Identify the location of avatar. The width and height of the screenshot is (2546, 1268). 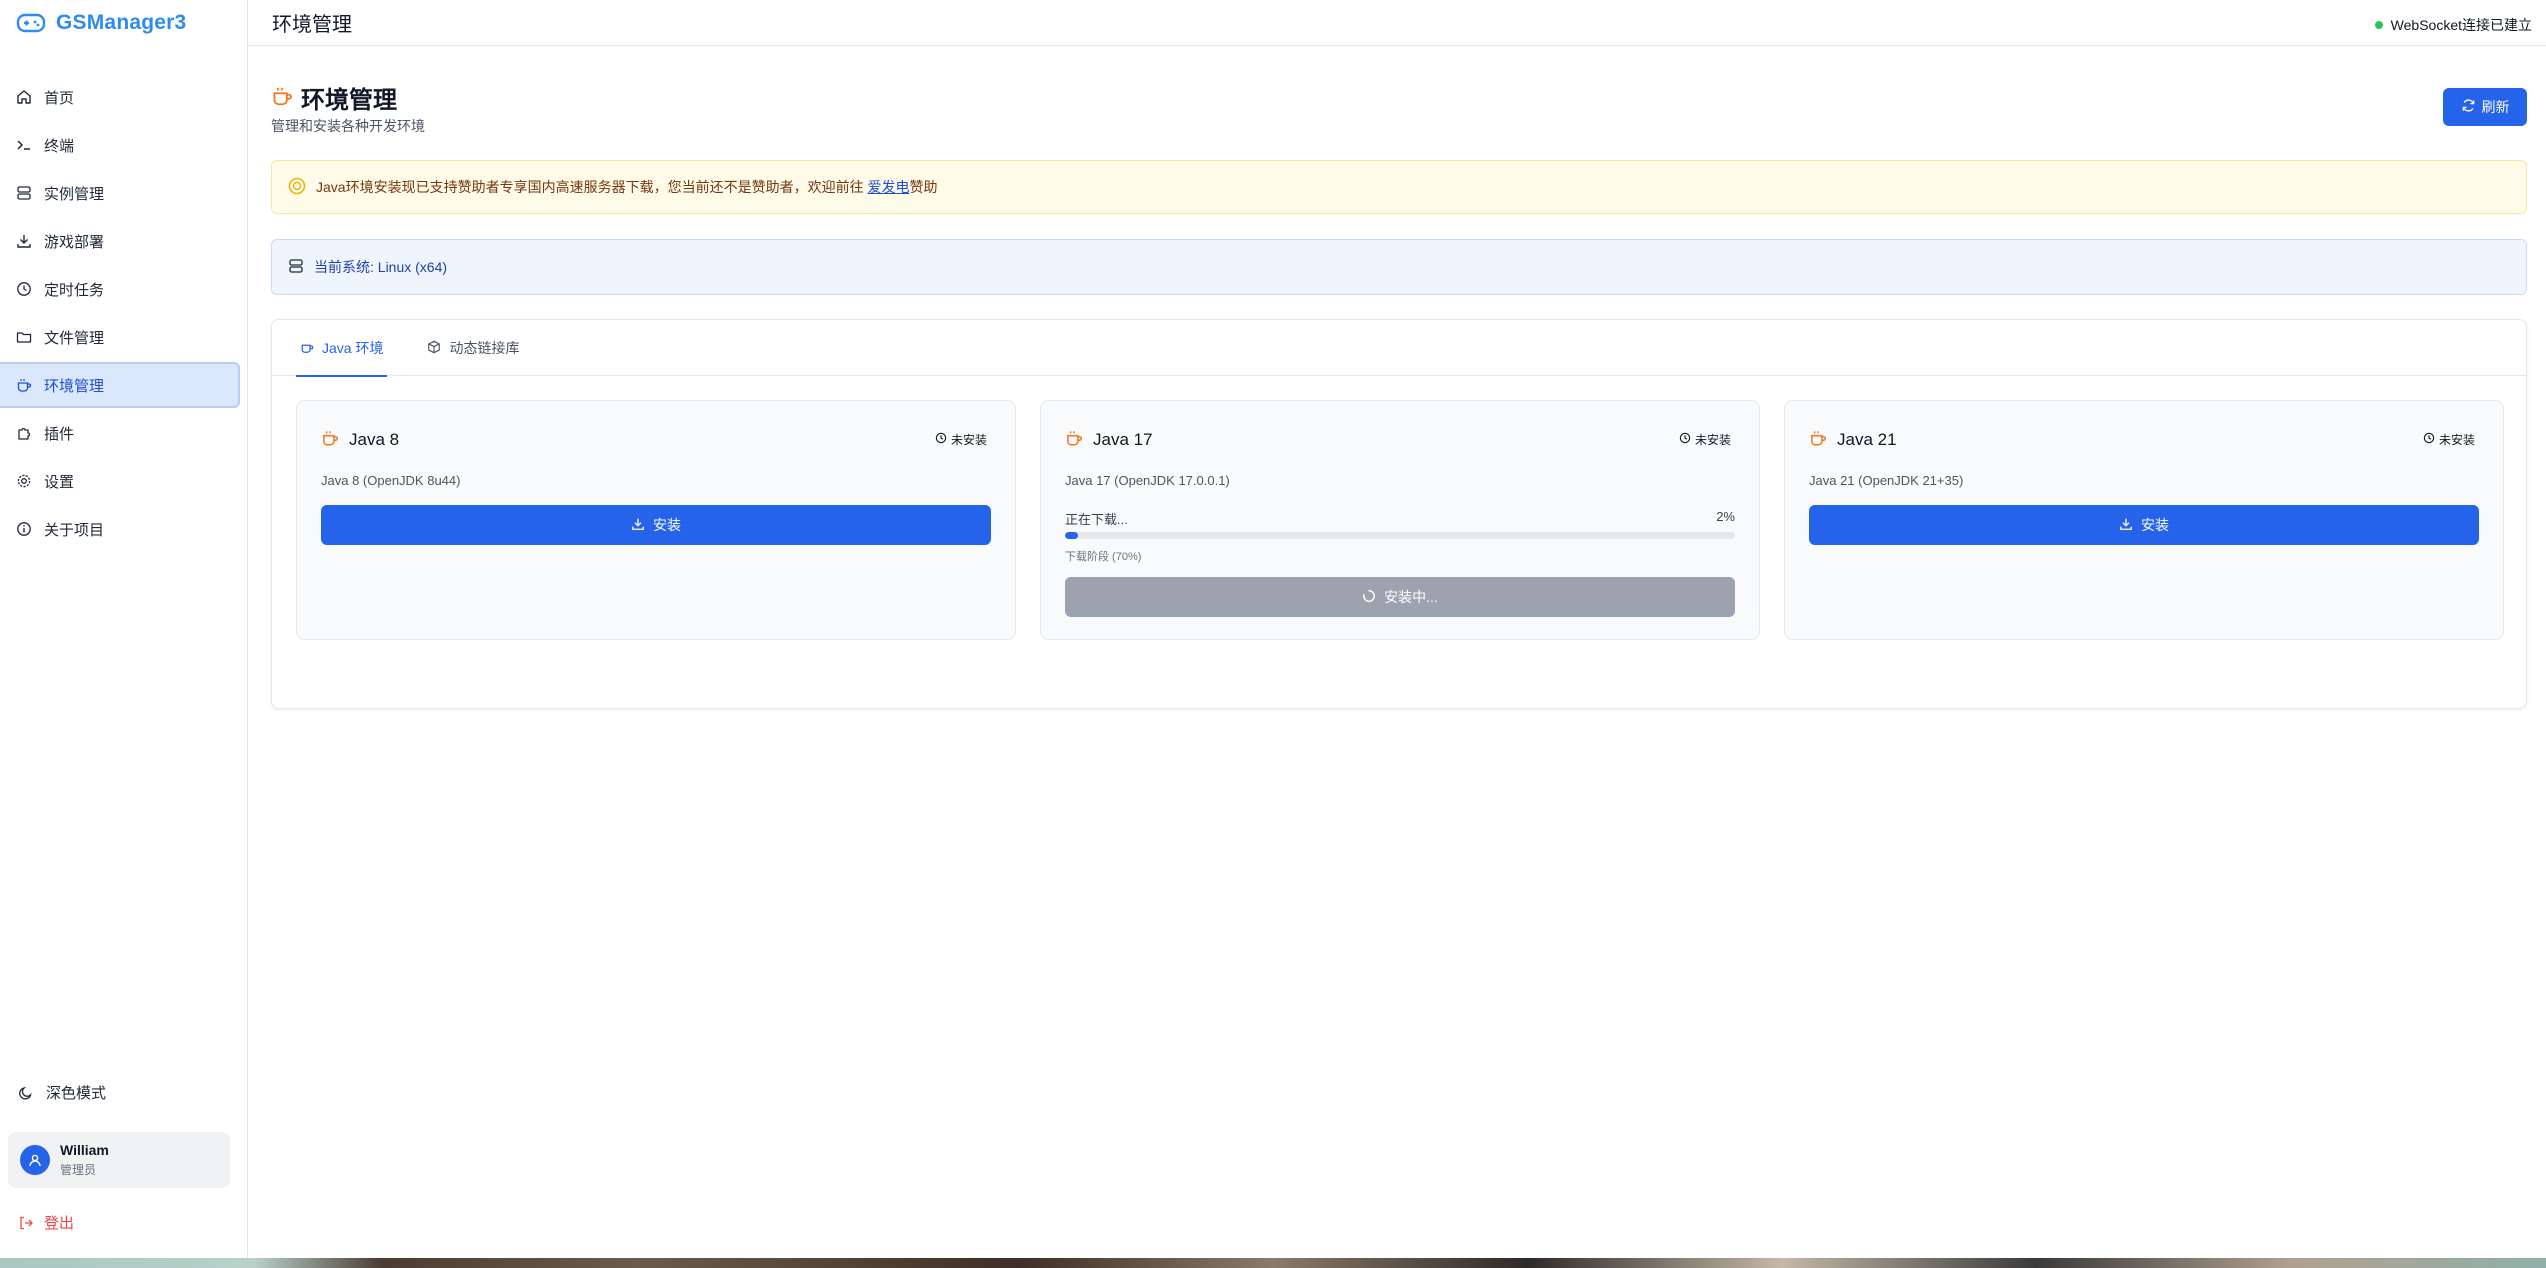
(35, 1160).